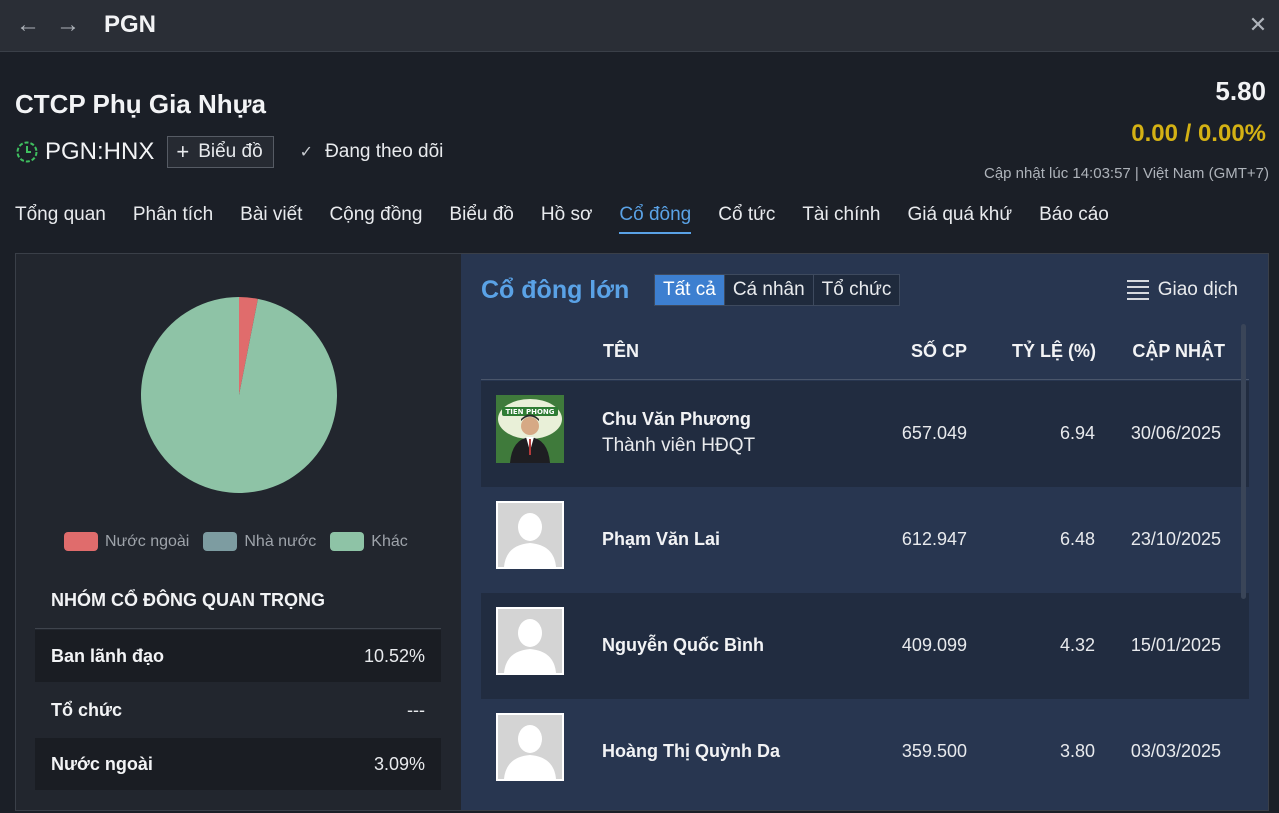 The image size is (1279, 813). I want to click on back-arrow-icon: ←, so click(28, 25).